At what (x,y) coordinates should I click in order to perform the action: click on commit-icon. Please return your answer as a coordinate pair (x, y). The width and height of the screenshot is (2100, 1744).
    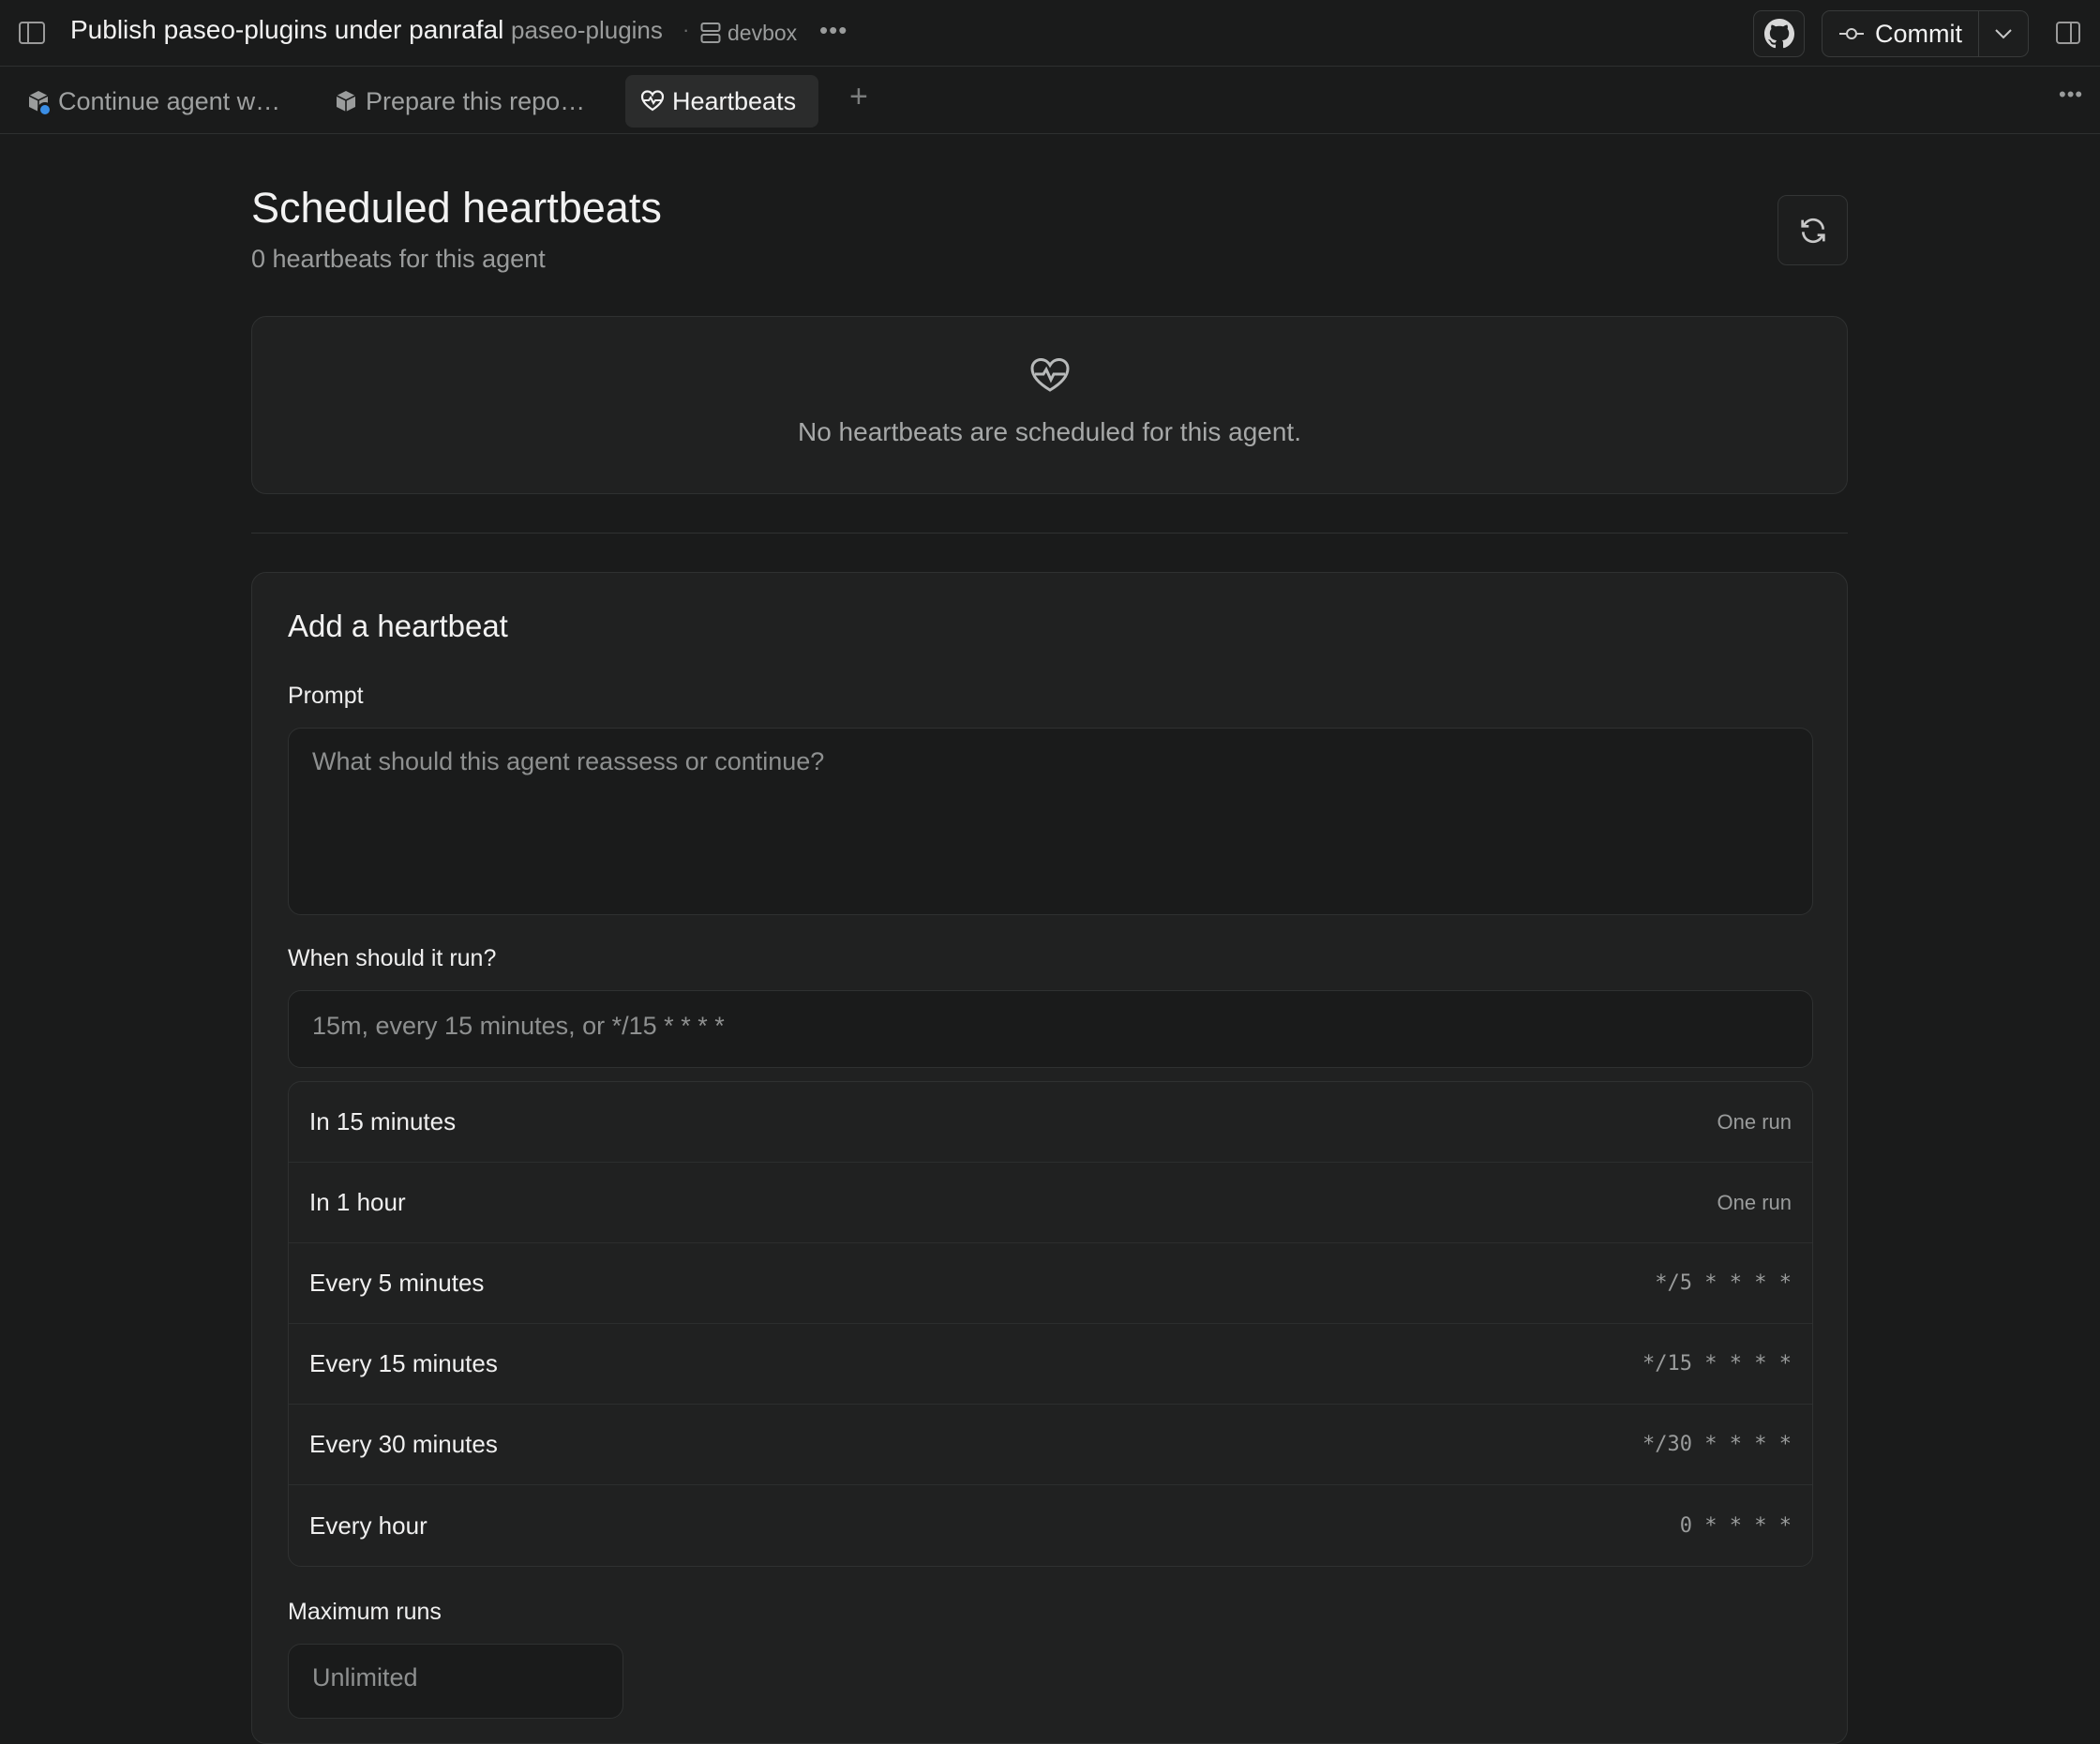
    Looking at the image, I should click on (1851, 33).